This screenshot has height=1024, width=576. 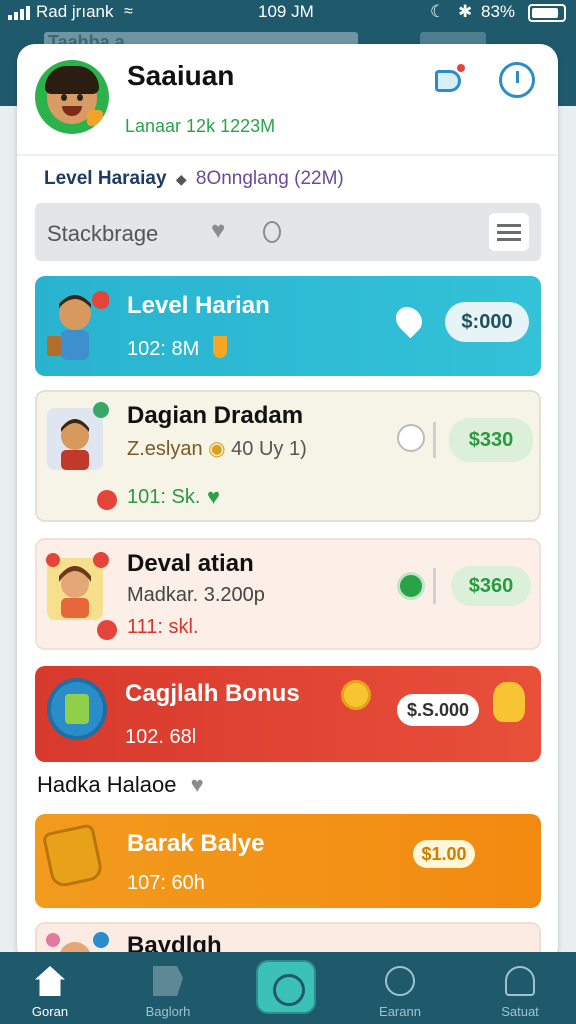 I want to click on task-title: Deval atian, so click(x=190, y=563).